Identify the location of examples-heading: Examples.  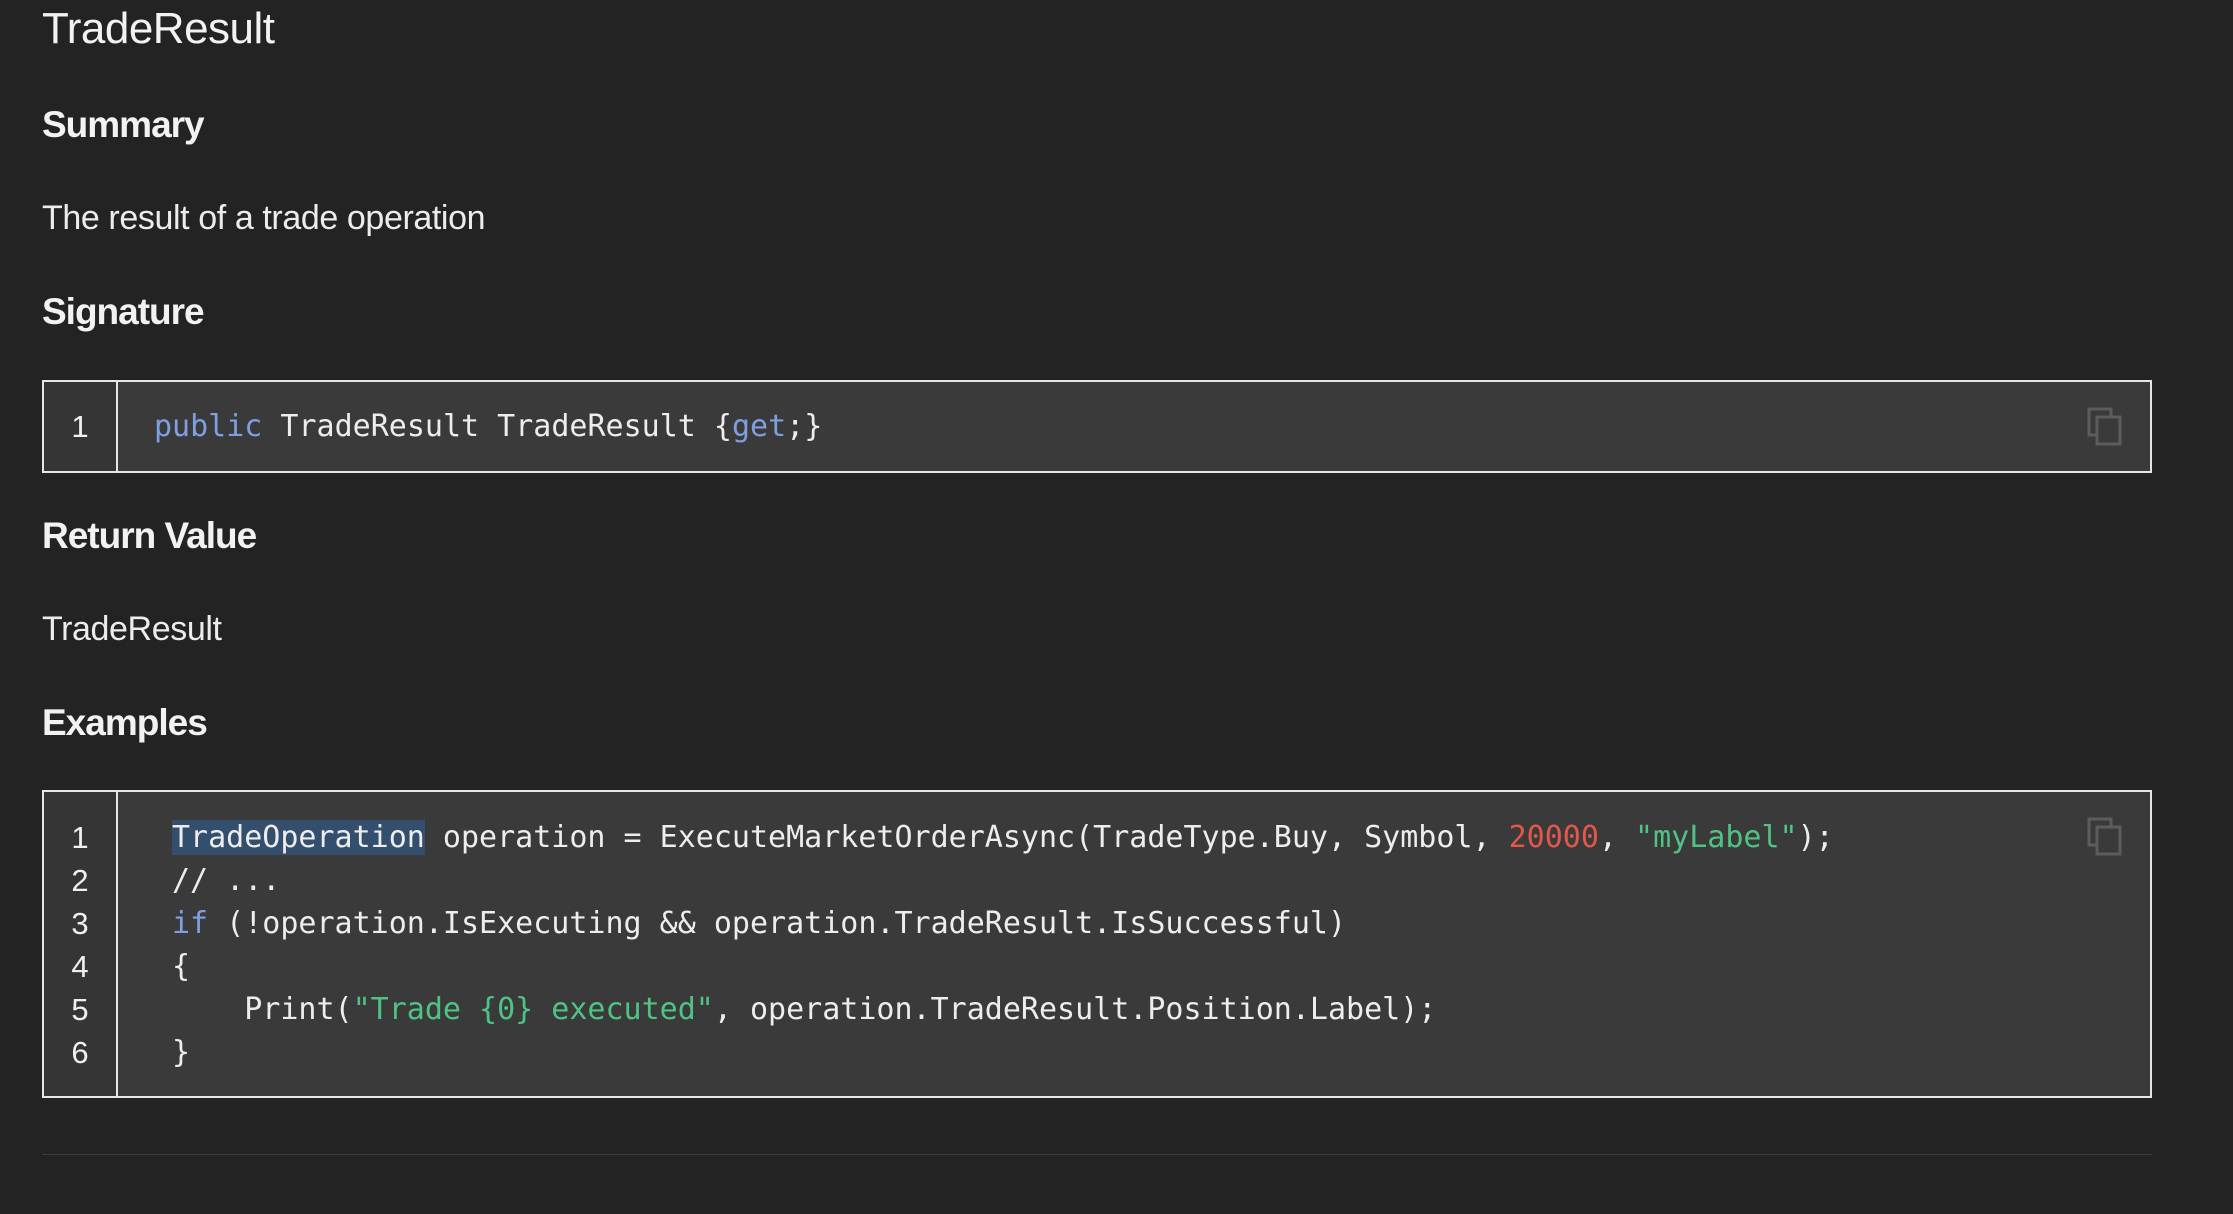
(125, 722).